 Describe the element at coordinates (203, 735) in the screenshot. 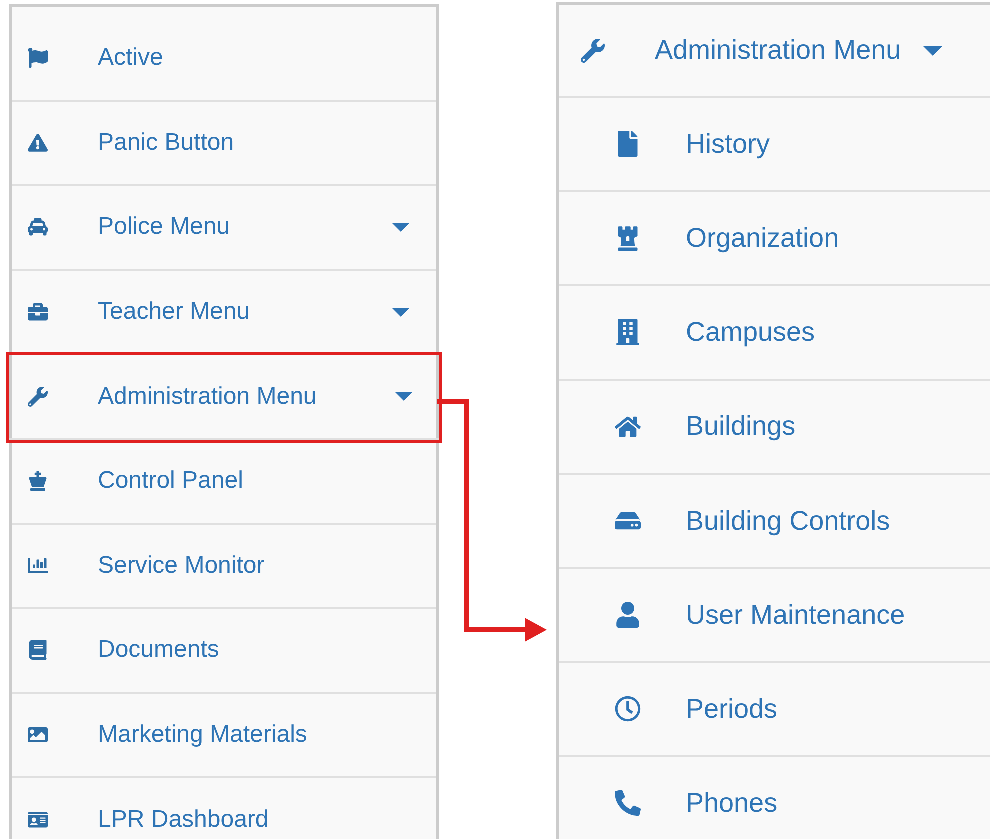

I see `menu-label: Marketing Materials` at that location.